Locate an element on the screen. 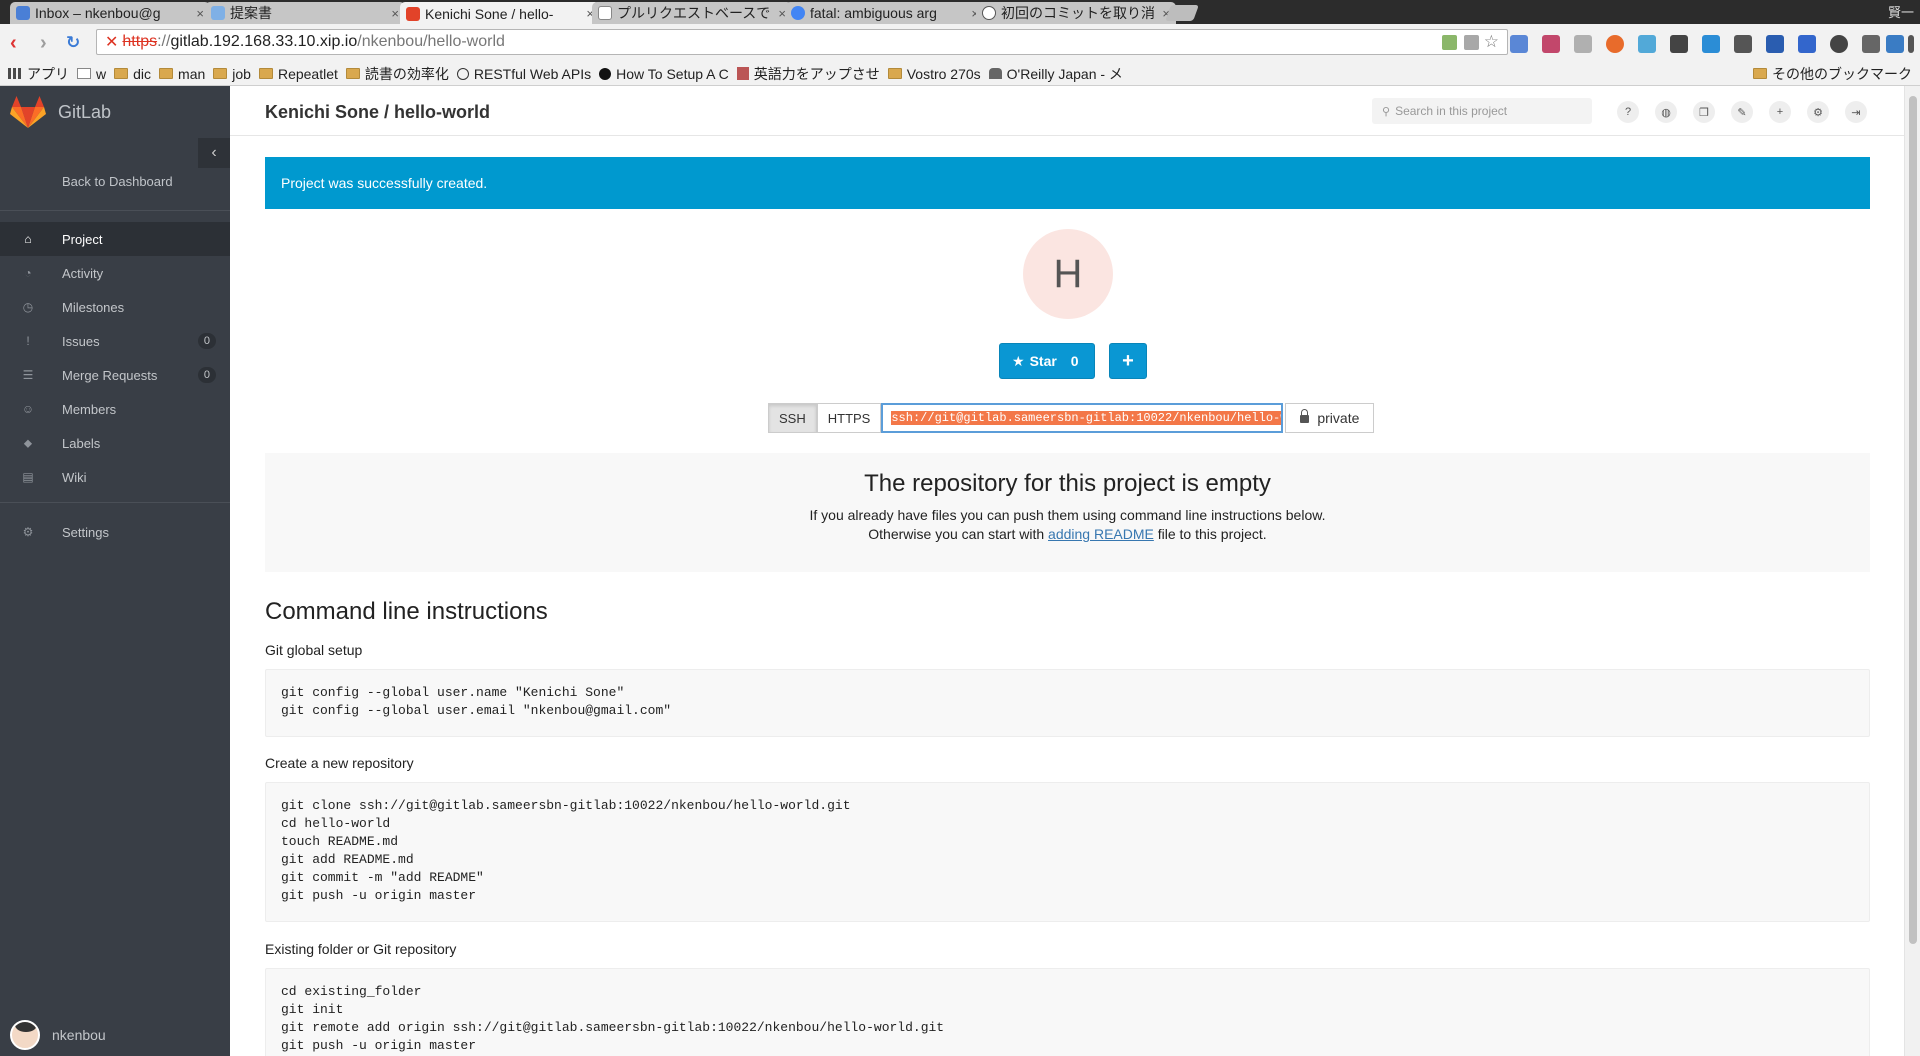  sidebar-item-activity: ◔ Activity is located at coordinates (115, 273).